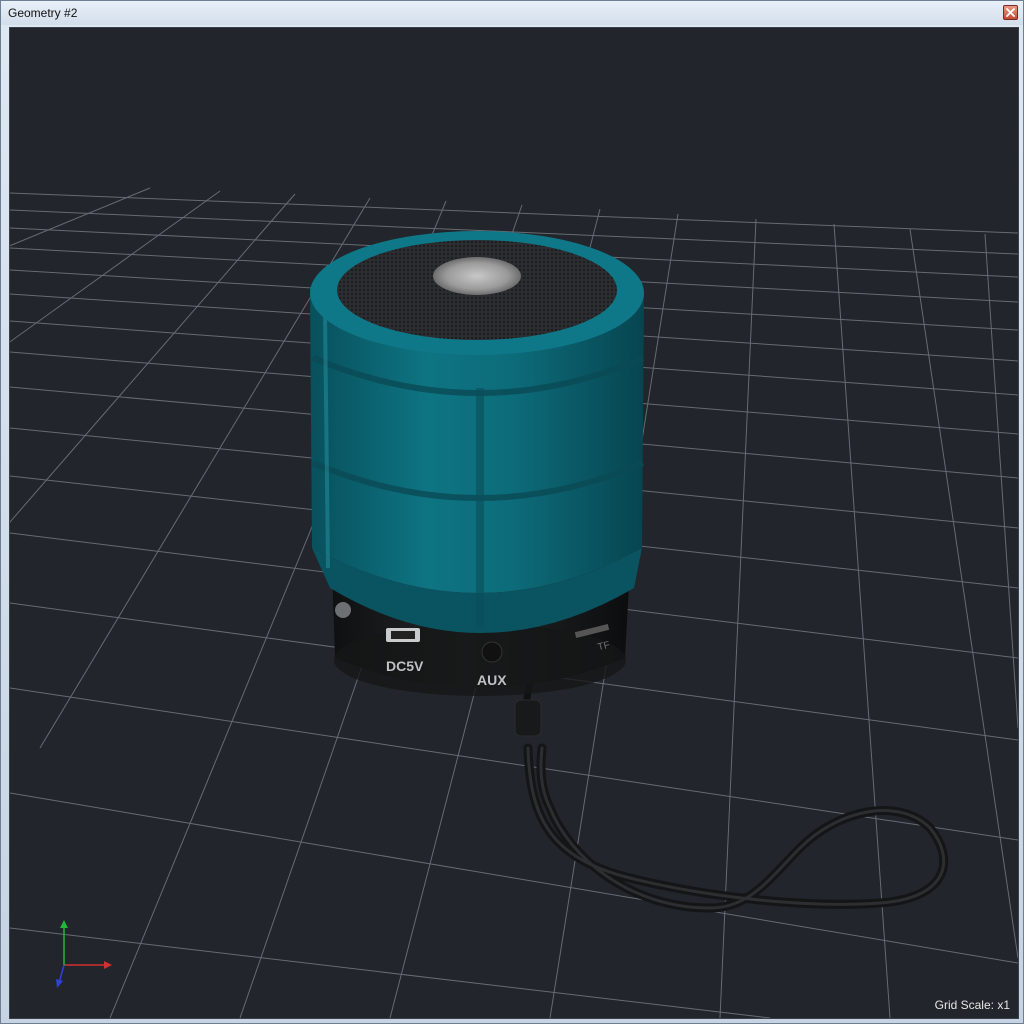 This screenshot has width=1024, height=1024. I want to click on dc-port-label: DC5V, so click(405, 666).